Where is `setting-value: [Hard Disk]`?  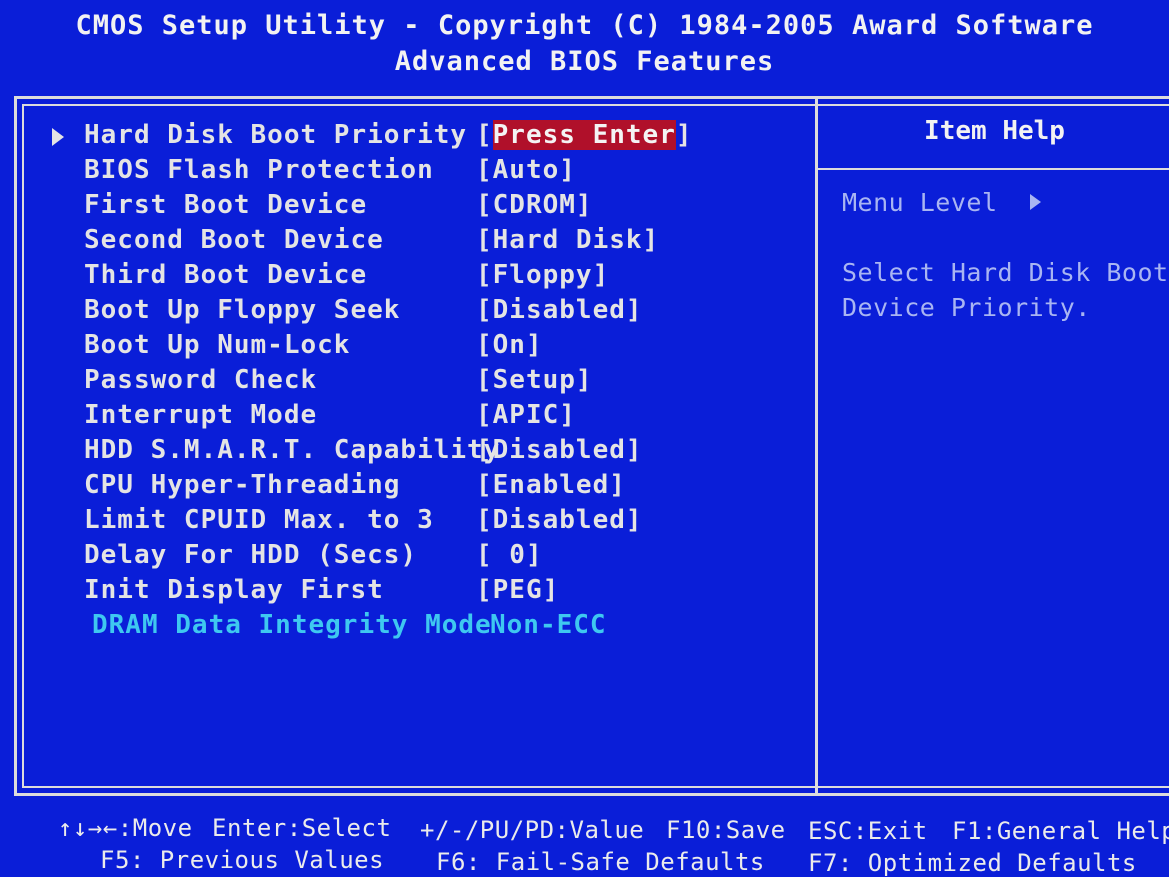 setting-value: [Hard Disk] is located at coordinates (567, 240).